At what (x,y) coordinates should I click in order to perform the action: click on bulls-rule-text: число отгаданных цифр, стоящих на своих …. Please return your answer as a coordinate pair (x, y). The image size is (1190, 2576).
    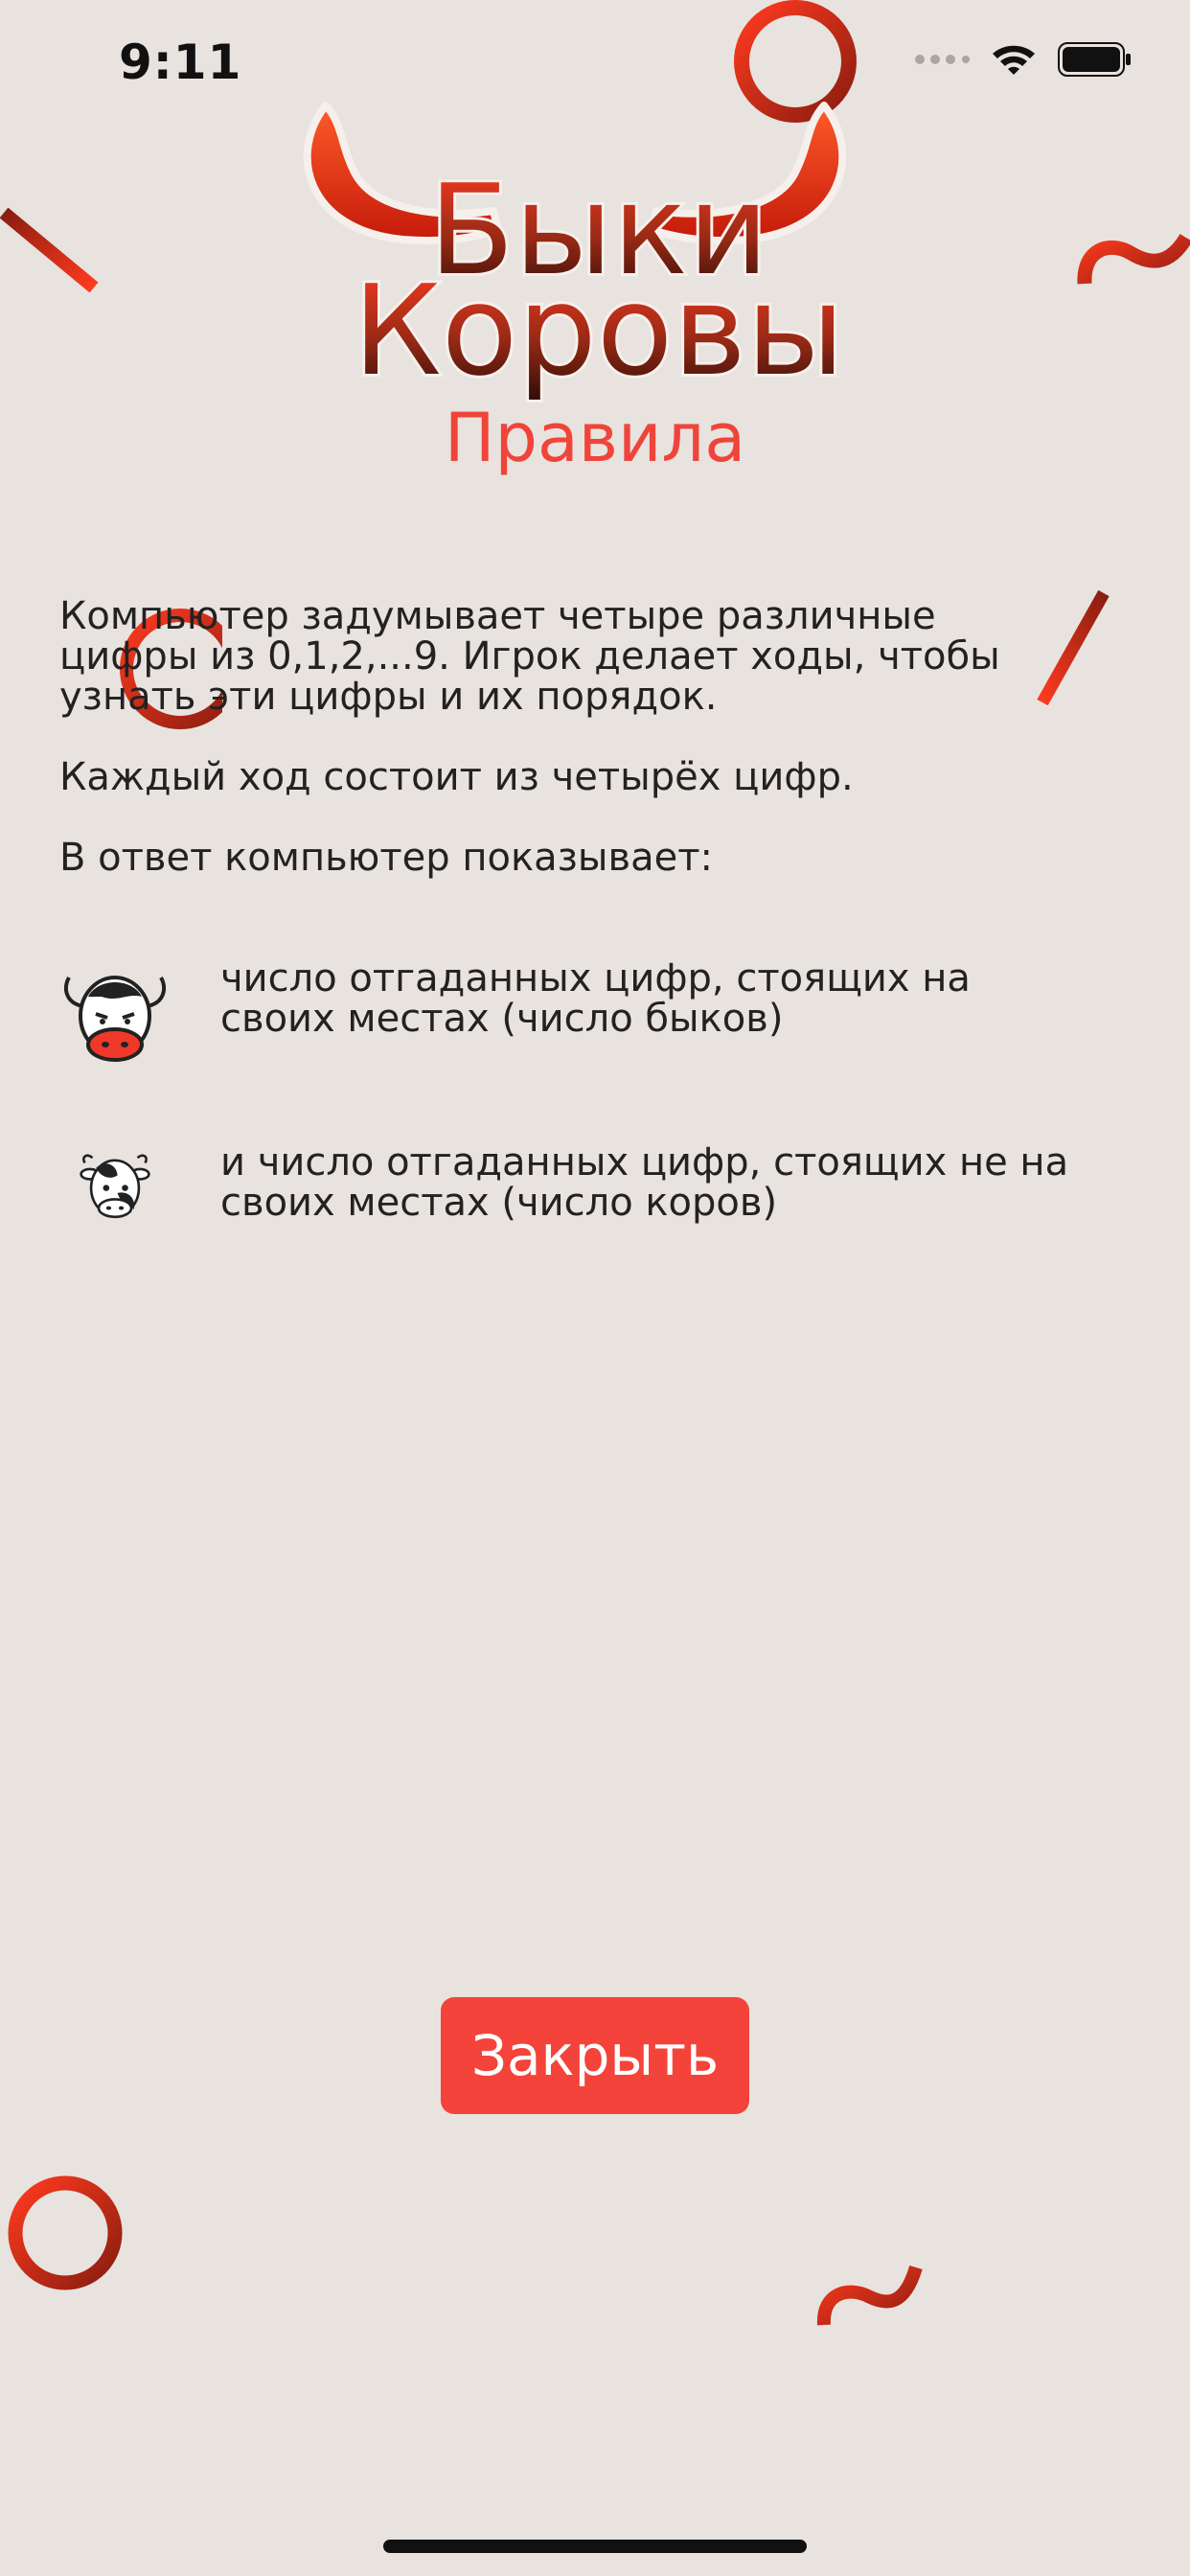
    Looking at the image, I should click on (695, 998).